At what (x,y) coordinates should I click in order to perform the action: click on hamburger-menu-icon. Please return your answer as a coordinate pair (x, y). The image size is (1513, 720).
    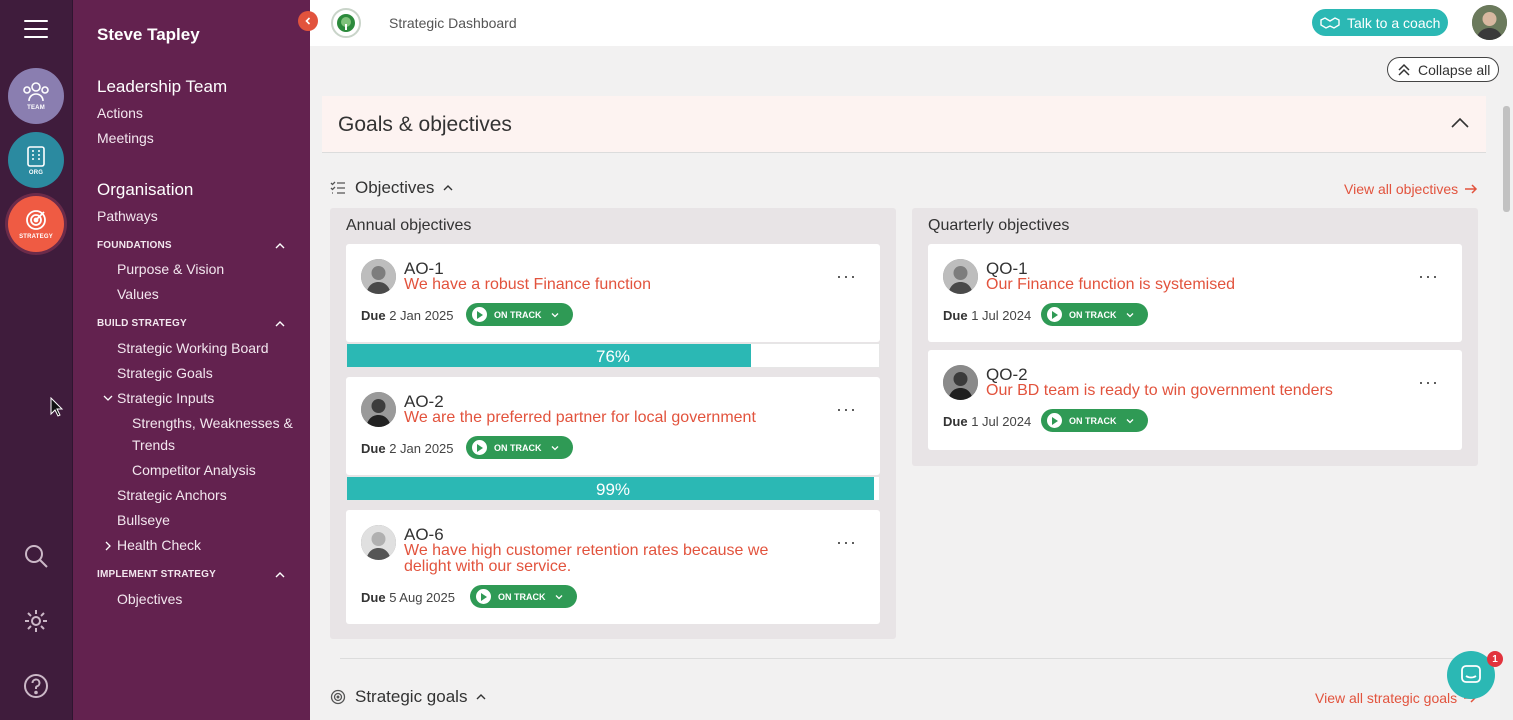
    Looking at the image, I should click on (36, 30).